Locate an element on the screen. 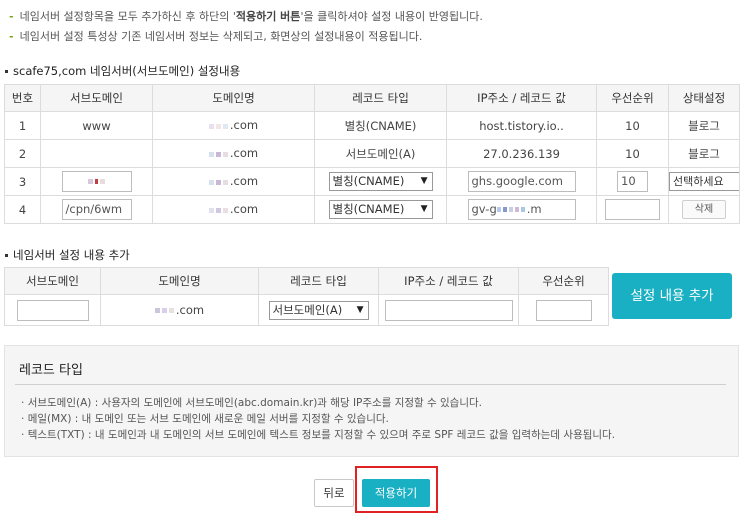 The width and height of the screenshot is (751, 519). subdomain-cell: www is located at coordinates (96, 125).